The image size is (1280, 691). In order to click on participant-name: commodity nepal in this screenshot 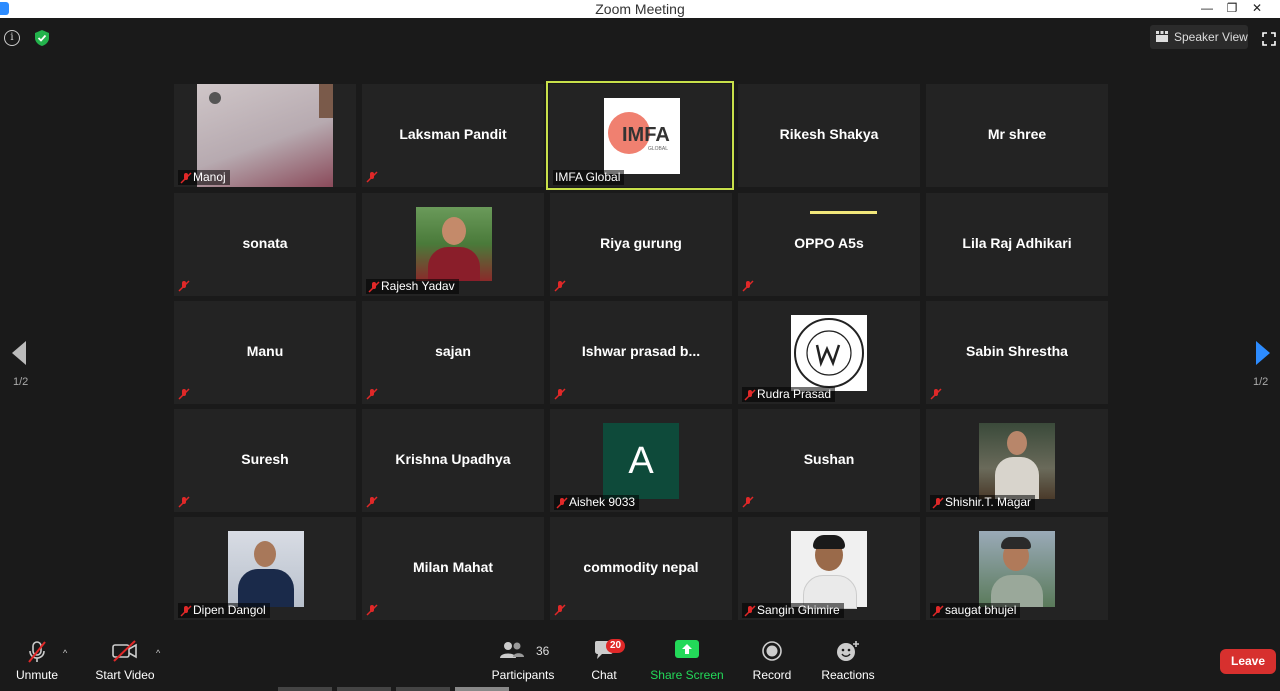, I will do `click(641, 567)`.